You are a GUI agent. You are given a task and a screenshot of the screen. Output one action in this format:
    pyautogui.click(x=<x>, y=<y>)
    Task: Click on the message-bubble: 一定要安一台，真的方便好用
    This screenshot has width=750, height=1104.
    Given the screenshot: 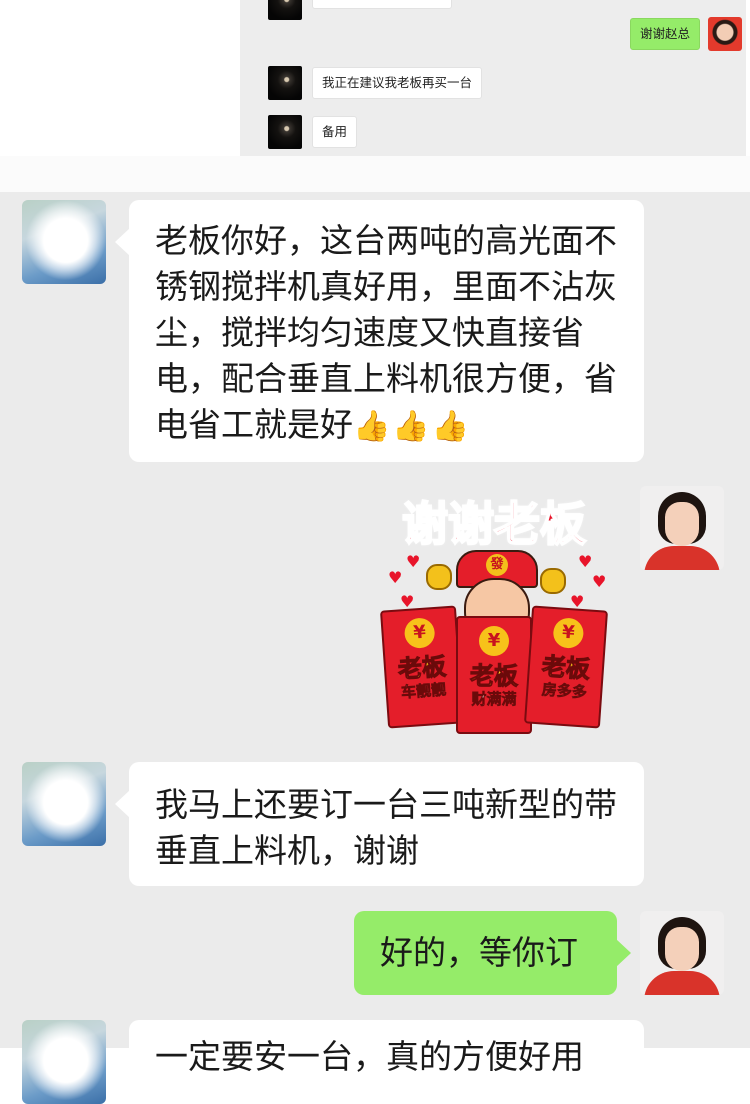 What is the action you would take?
    pyautogui.click(x=386, y=1050)
    